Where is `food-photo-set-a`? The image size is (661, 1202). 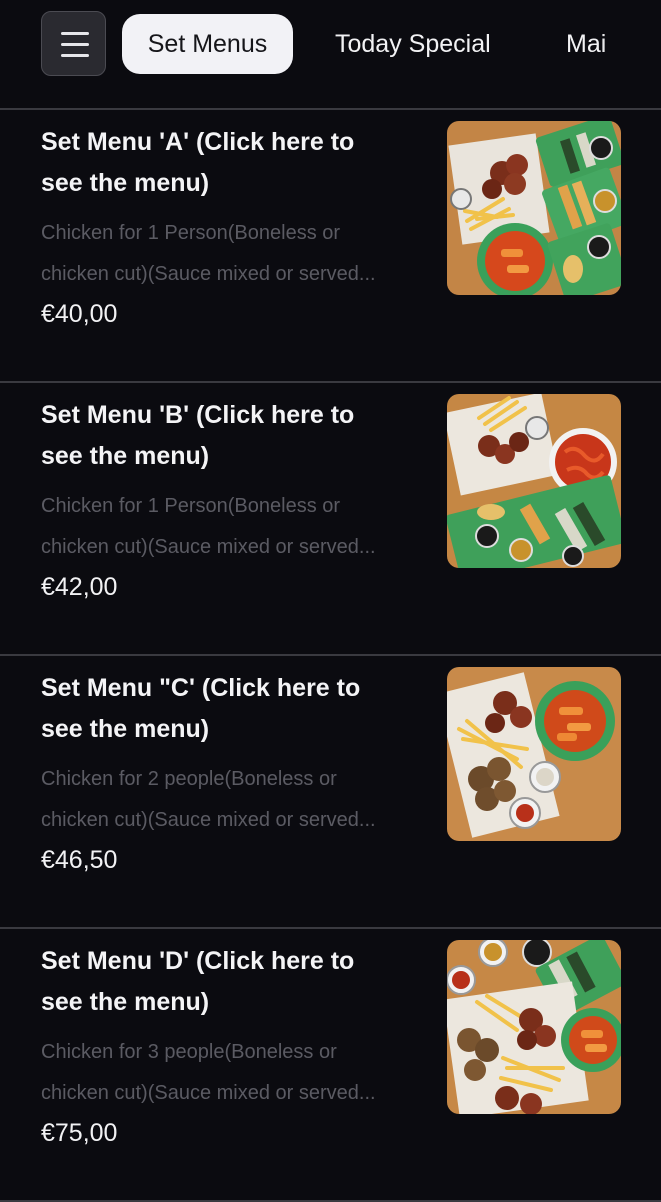
food-photo-set-a is located at coordinates (534, 208).